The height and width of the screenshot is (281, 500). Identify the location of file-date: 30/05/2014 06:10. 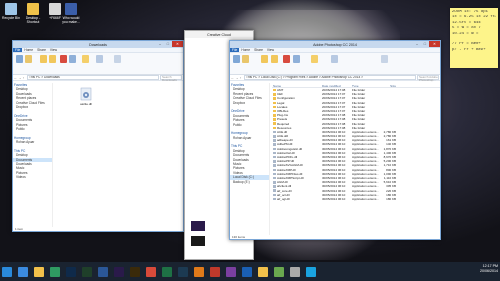
(334, 198).